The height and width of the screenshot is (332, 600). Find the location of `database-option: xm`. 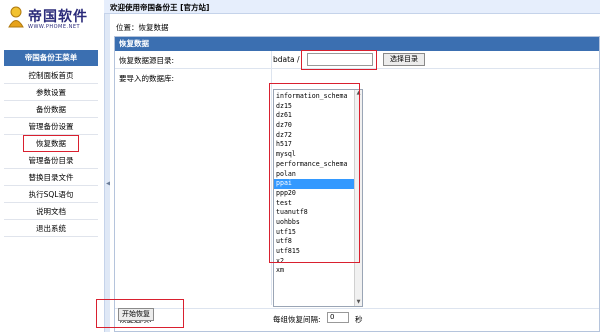

database-option: xm is located at coordinates (315, 271).